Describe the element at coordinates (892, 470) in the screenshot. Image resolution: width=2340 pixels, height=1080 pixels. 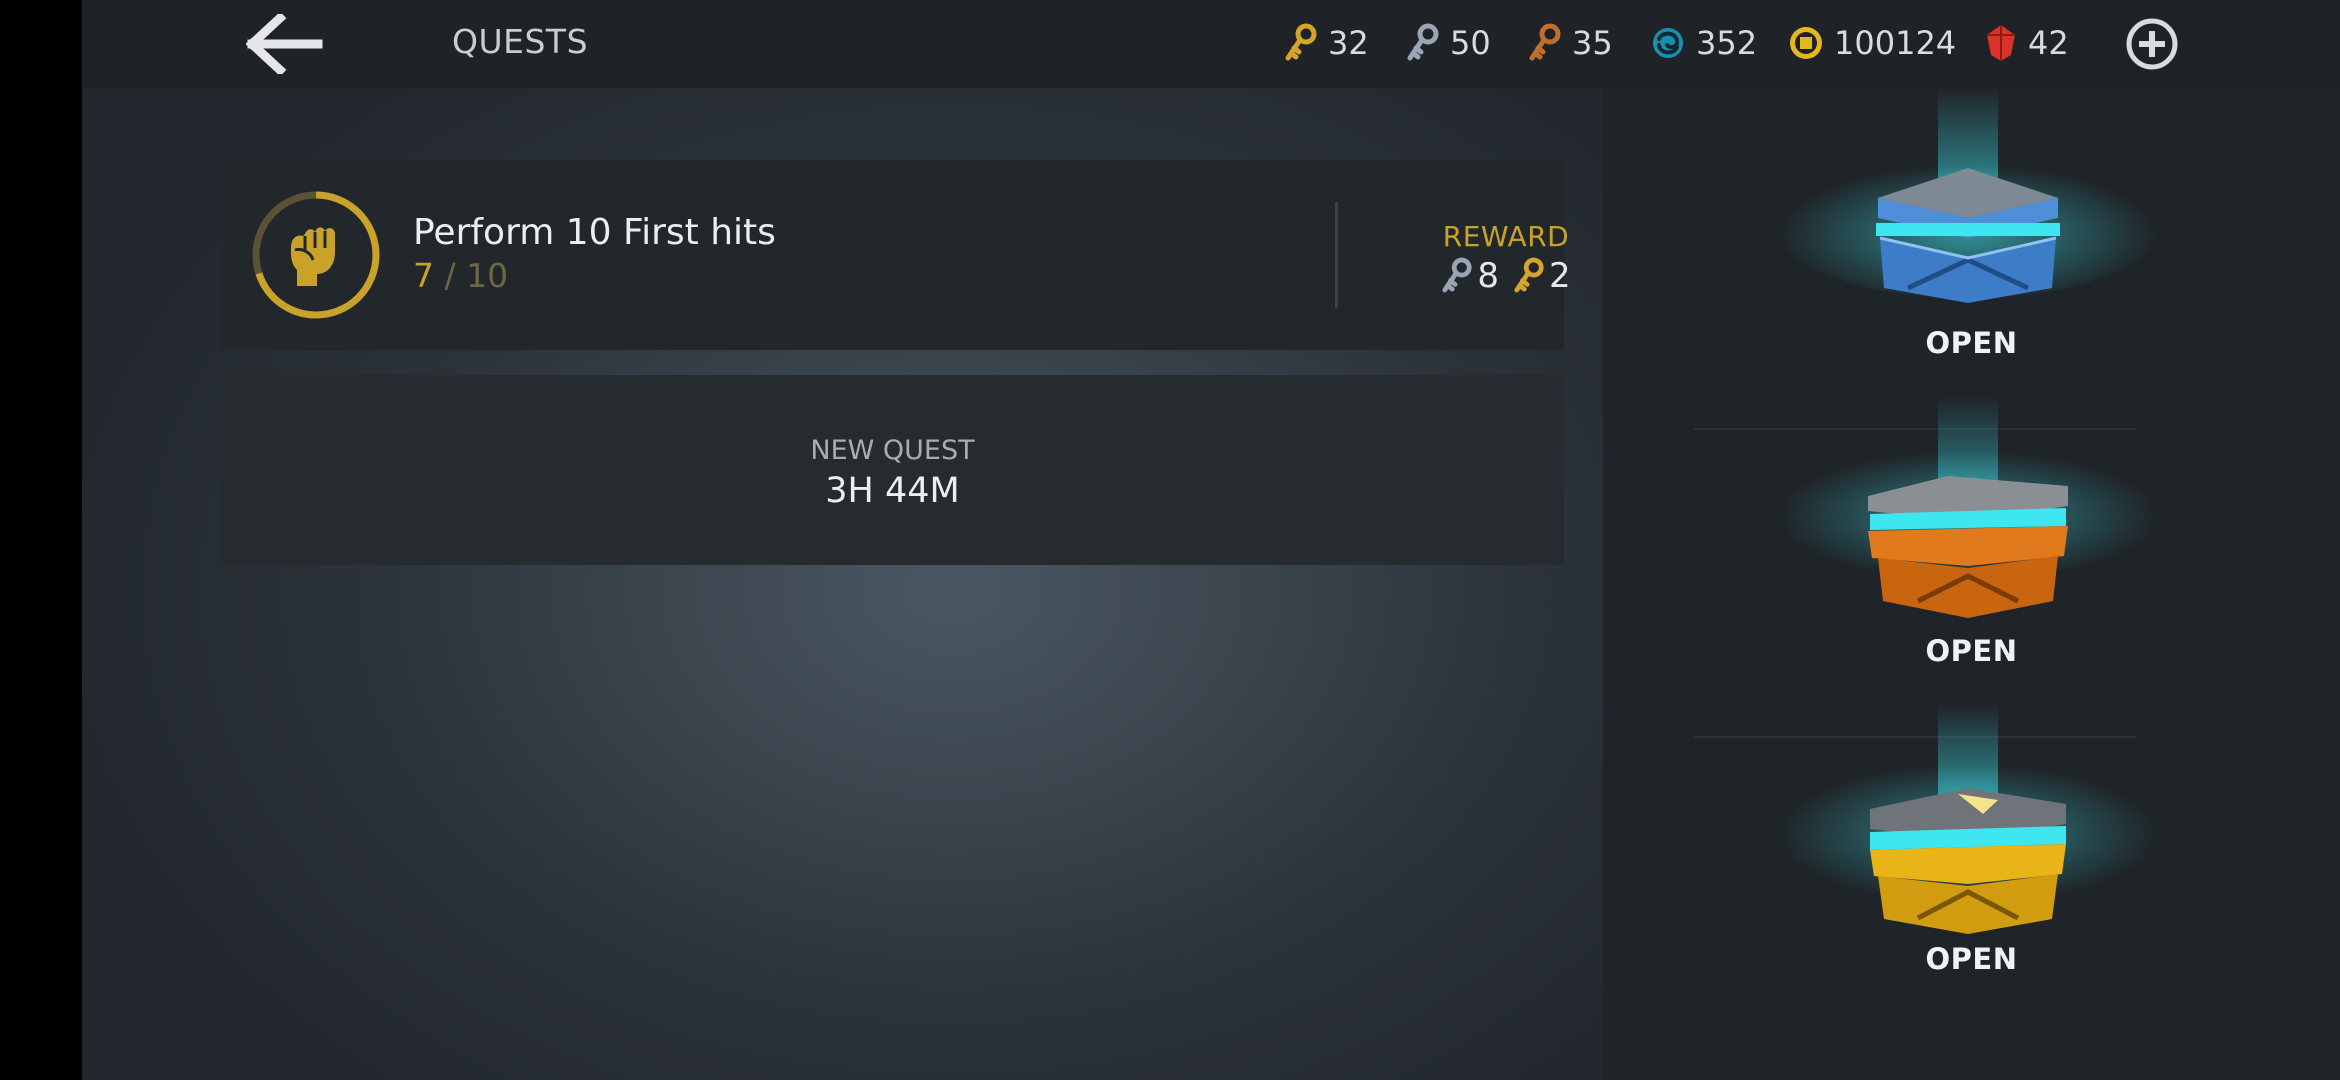
I see `new-quest-card: NEW QUEST 3H 44M` at that location.